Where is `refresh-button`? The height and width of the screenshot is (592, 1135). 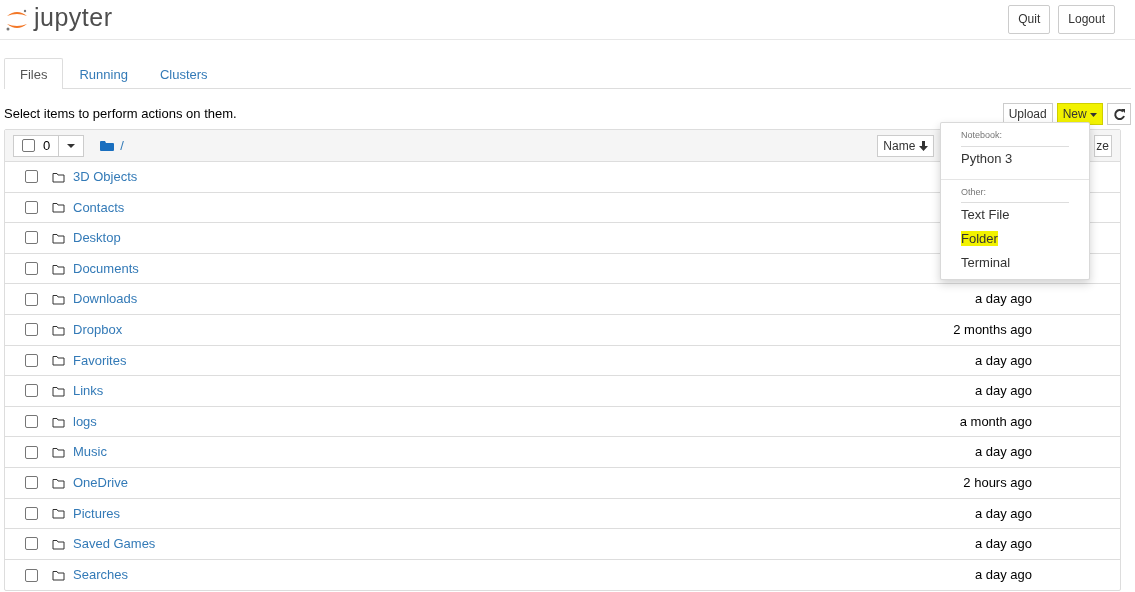
refresh-button is located at coordinates (1119, 114).